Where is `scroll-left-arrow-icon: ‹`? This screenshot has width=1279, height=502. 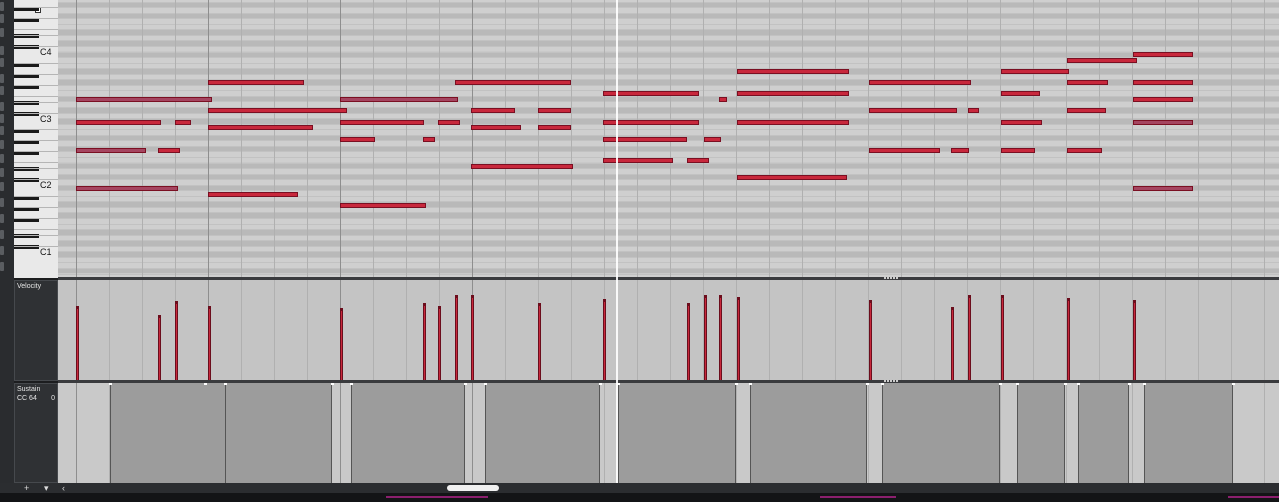
scroll-left-arrow-icon: ‹ is located at coordinates (63, 488).